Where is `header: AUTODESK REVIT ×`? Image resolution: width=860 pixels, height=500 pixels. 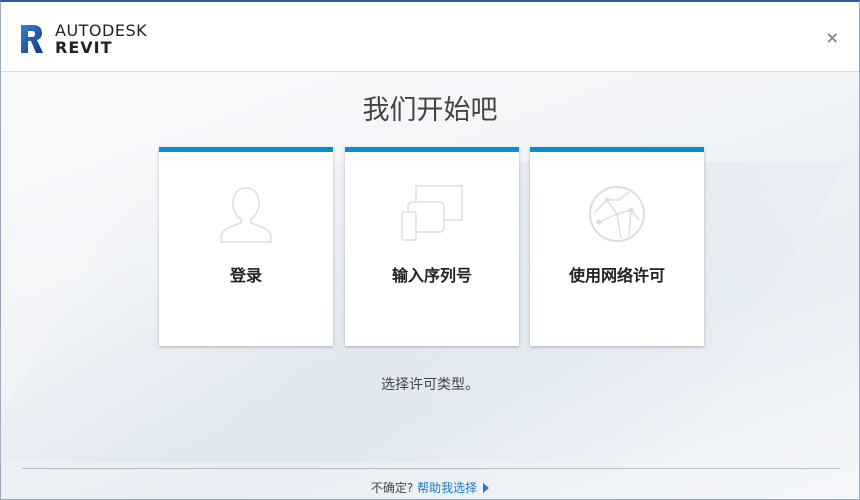
header: AUTODESK REVIT × is located at coordinates (430, 37).